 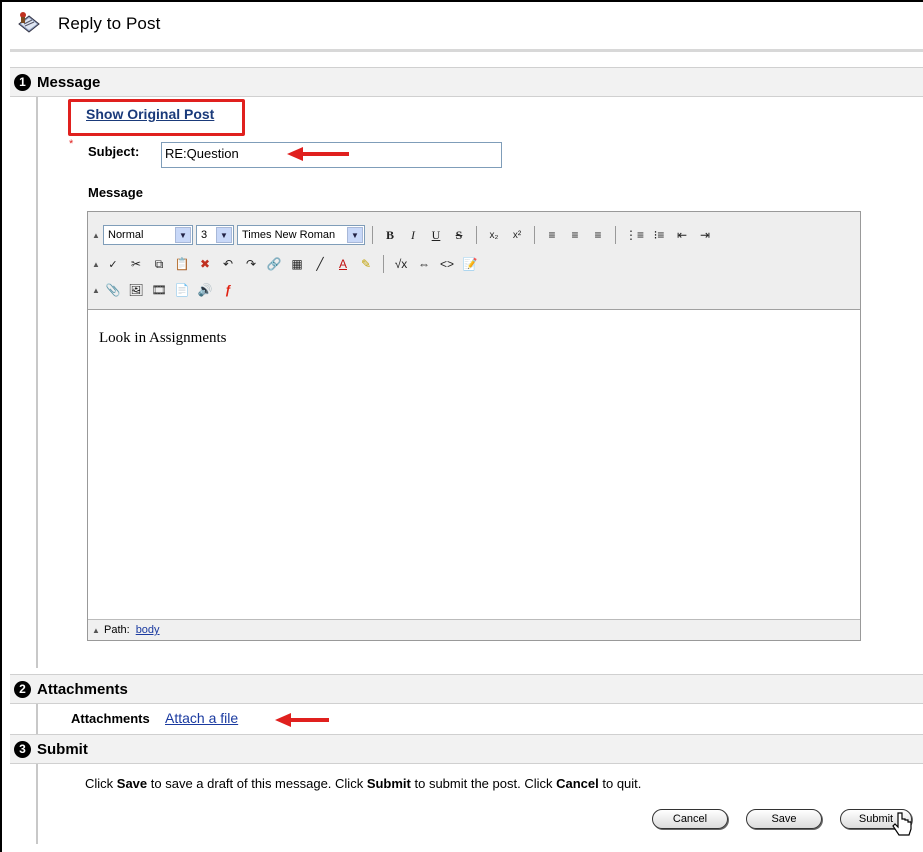 I want to click on attach-file-link: Attach a file, so click(x=201, y=718).